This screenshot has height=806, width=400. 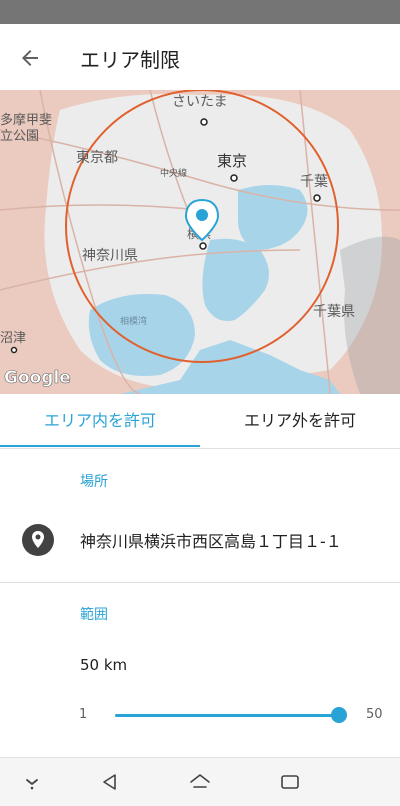 I want to click on tab-indicator, so click(x=100, y=446).